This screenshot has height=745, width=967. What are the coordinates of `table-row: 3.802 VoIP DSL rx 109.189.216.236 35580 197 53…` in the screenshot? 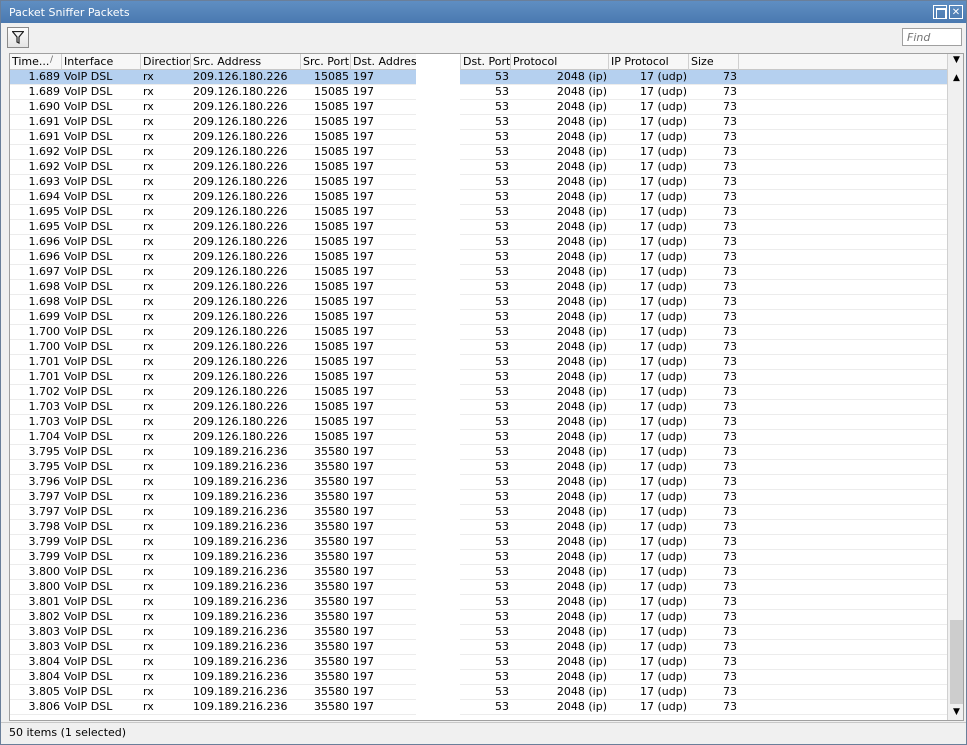 It's located at (478, 617).